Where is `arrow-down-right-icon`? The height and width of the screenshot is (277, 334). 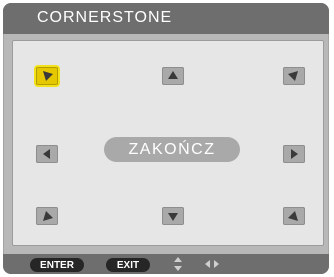
arrow-down-right-icon is located at coordinates (48, 76).